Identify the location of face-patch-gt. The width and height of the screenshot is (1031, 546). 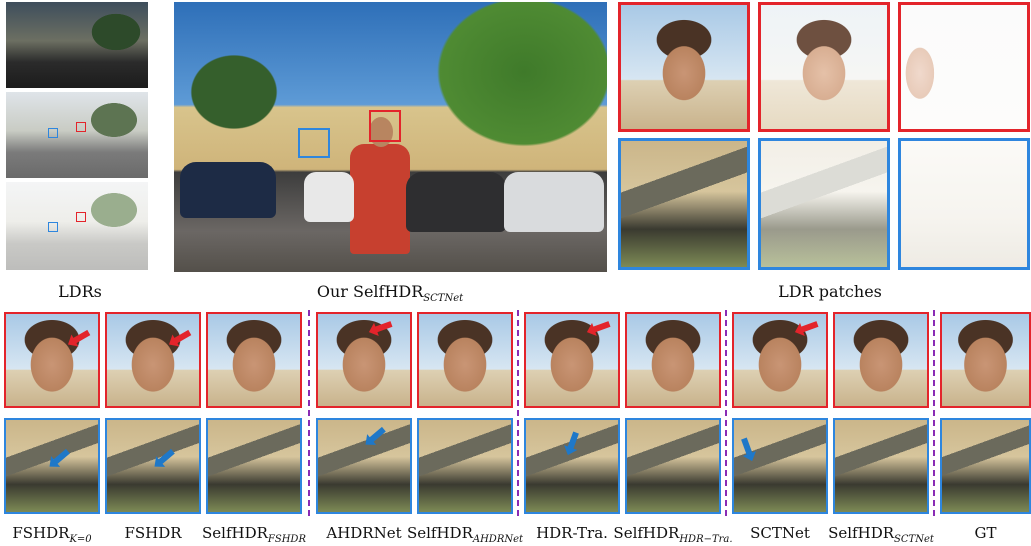
(985, 360).